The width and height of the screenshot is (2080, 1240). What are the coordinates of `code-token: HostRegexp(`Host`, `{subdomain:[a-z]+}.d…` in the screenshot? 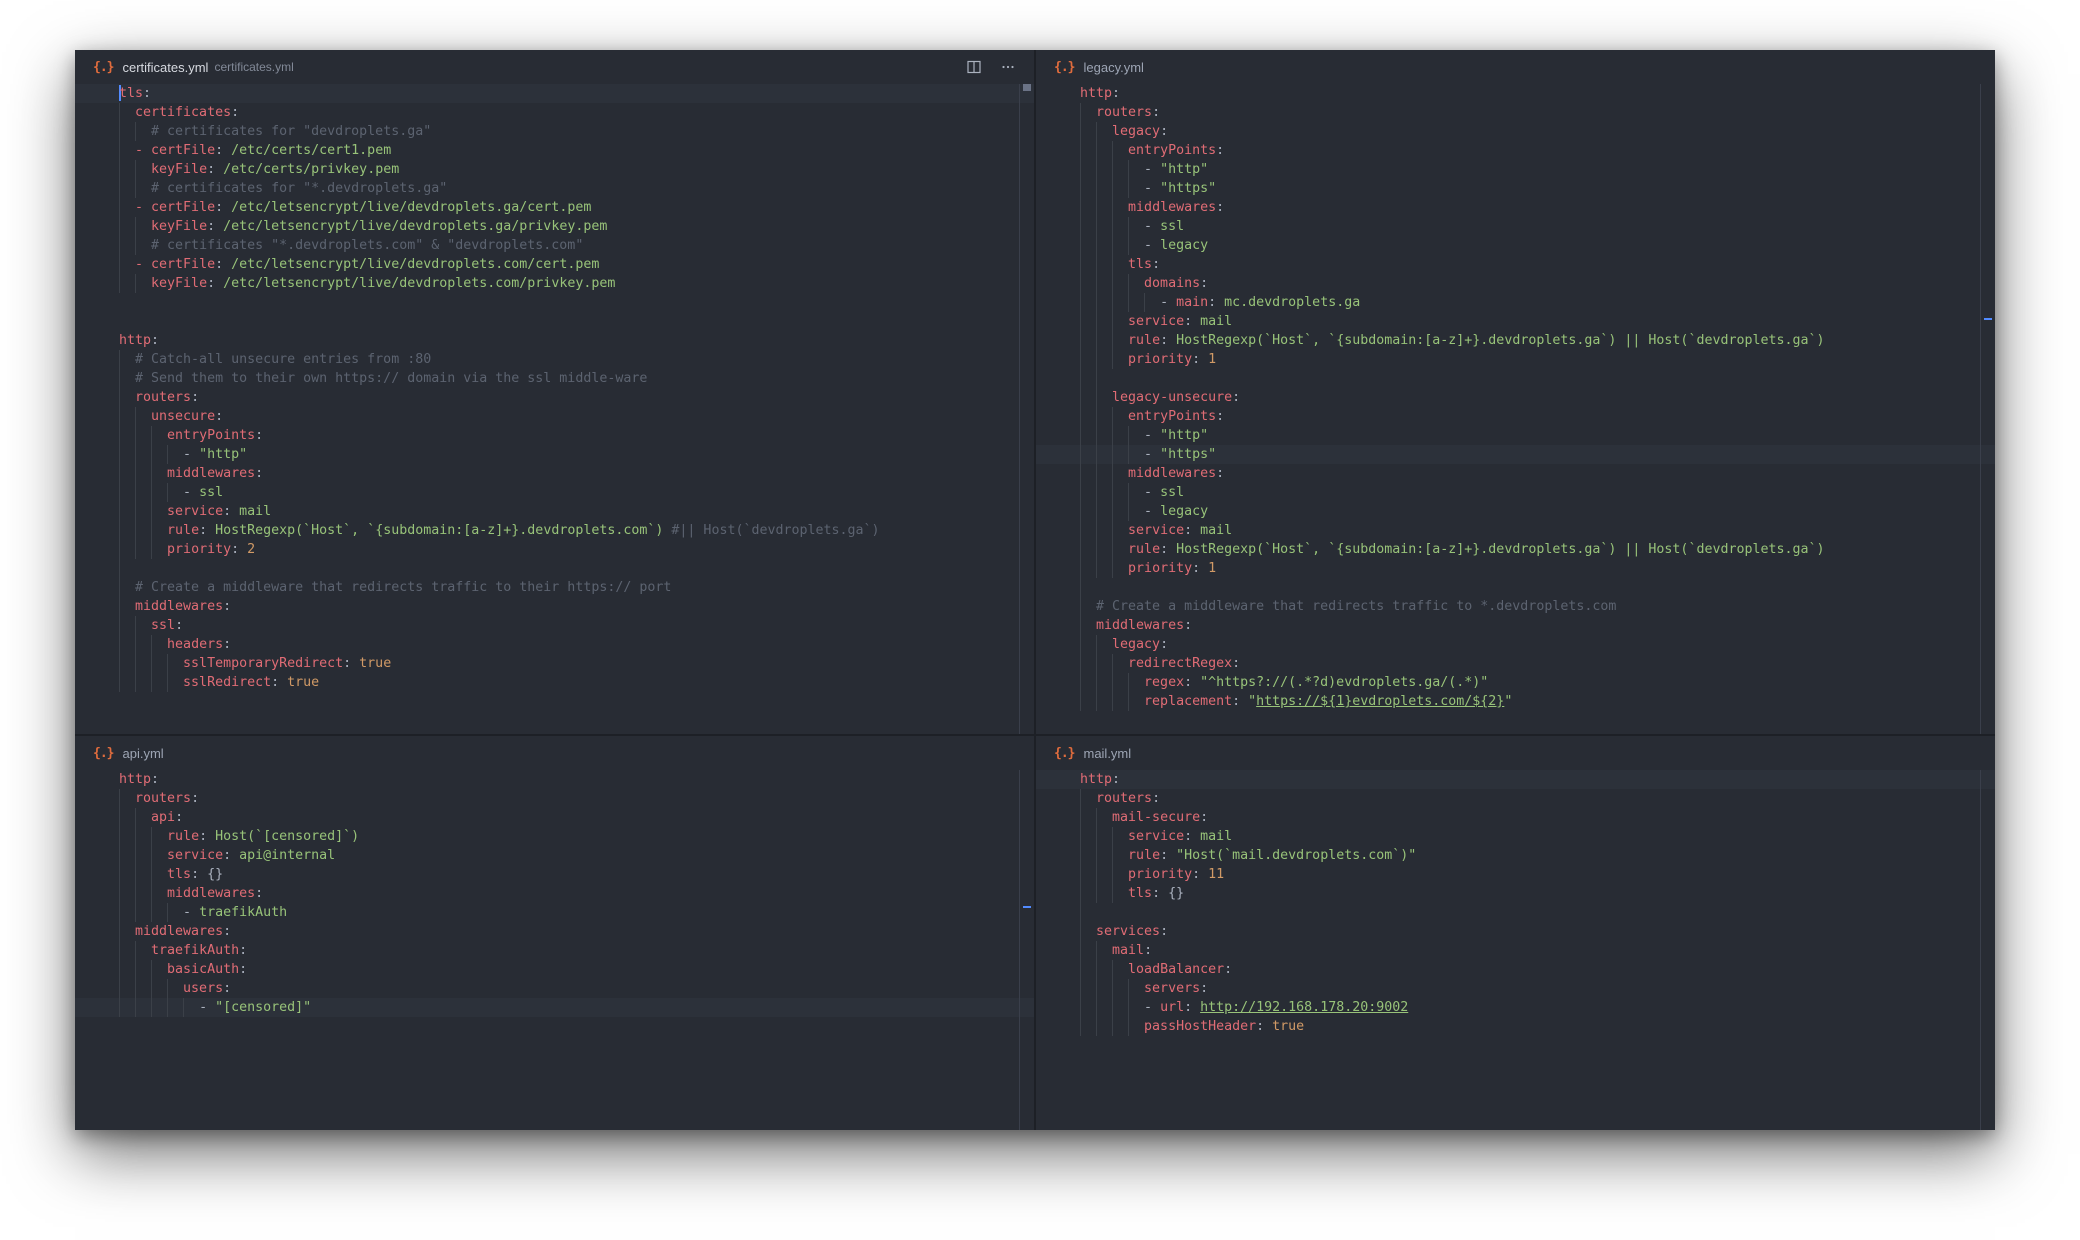 It's located at (1500, 340).